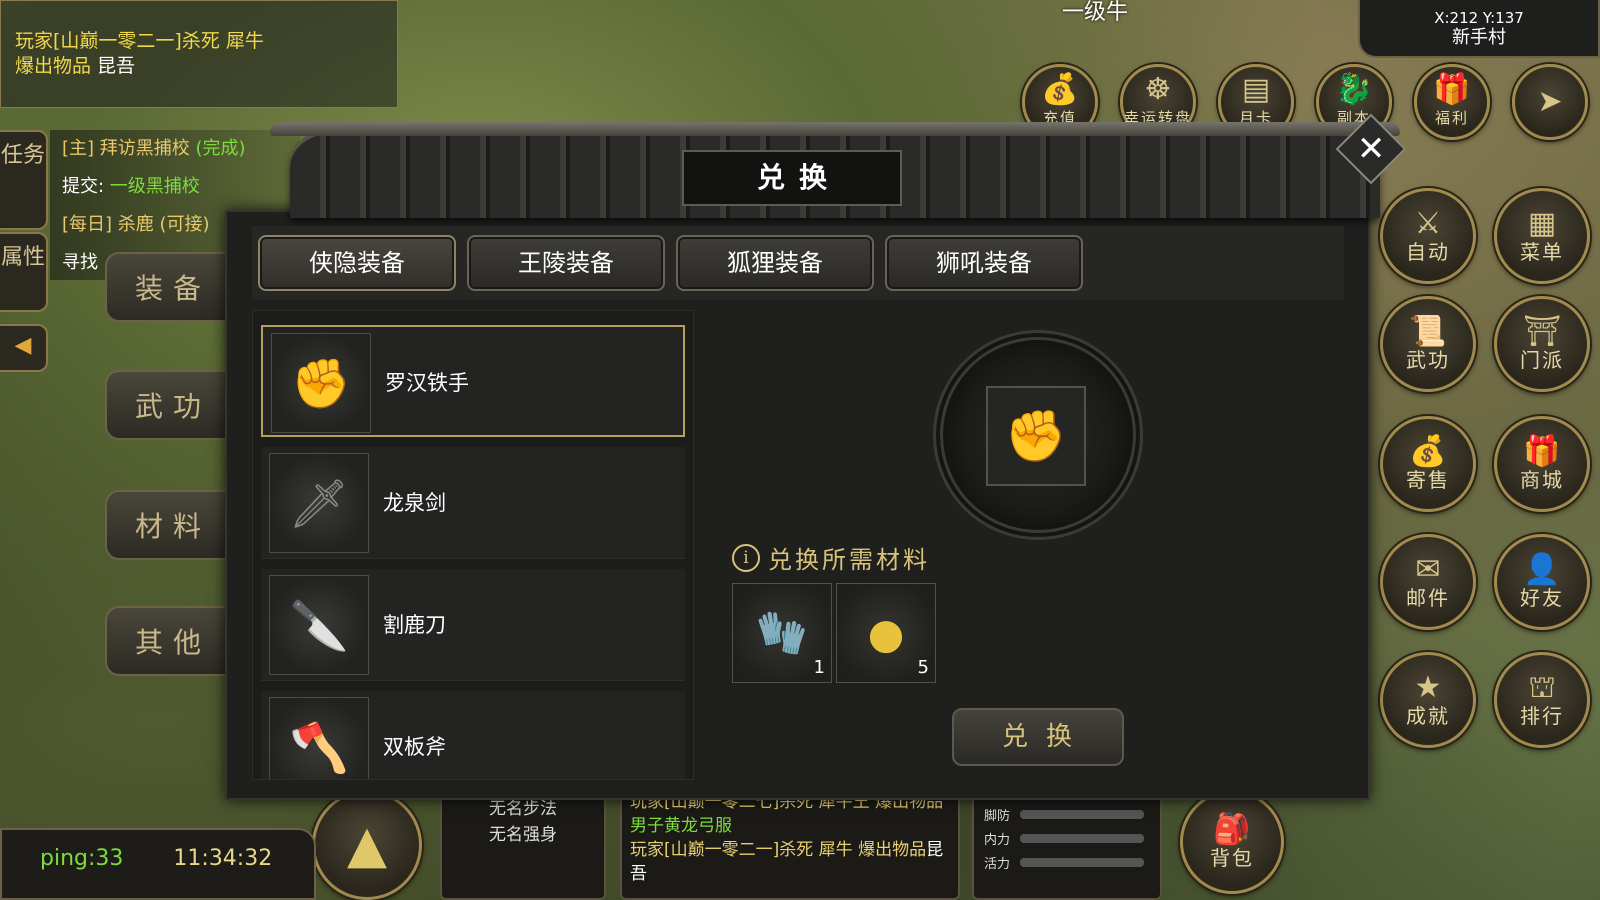 Image resolution: width=1600 pixels, height=900 pixels. I want to click on item-slot: 🗡, so click(319, 503).